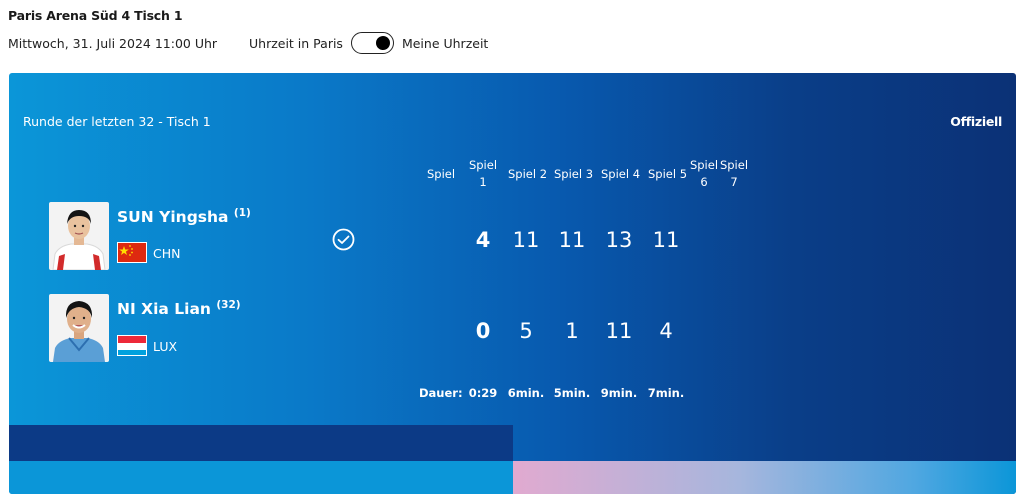  Describe the element at coordinates (79, 236) in the screenshot. I see `player-photo-sun-yingsha` at that location.